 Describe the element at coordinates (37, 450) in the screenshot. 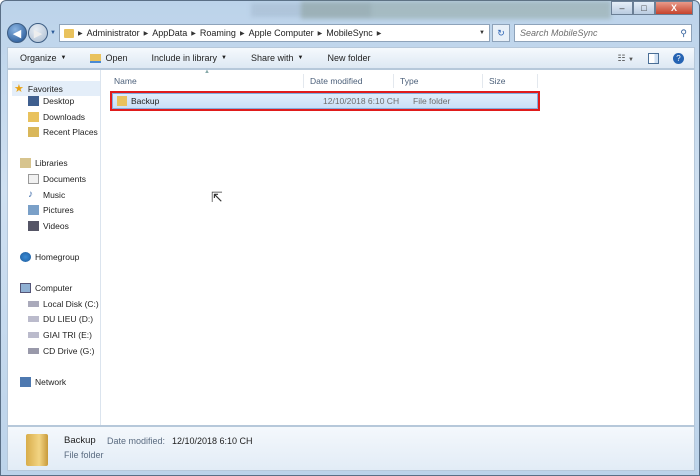

I see `large-folder-icon` at that location.